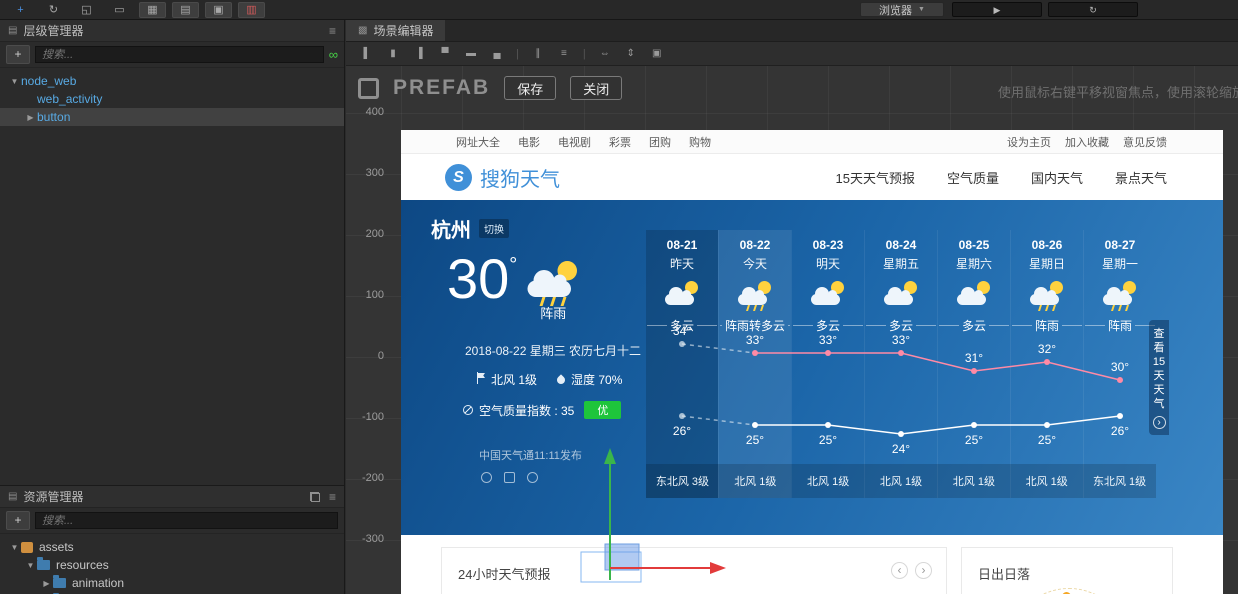 The image size is (1238, 594). What do you see at coordinates (49, 81) in the screenshot?
I see `tree-item-label: node_web` at bounding box center [49, 81].